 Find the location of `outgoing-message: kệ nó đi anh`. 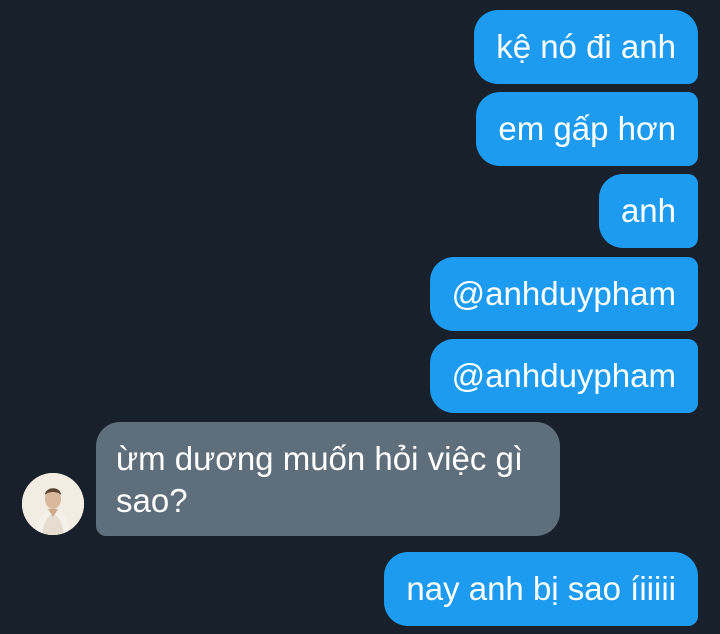

outgoing-message: kệ nó đi anh is located at coordinates (586, 47).